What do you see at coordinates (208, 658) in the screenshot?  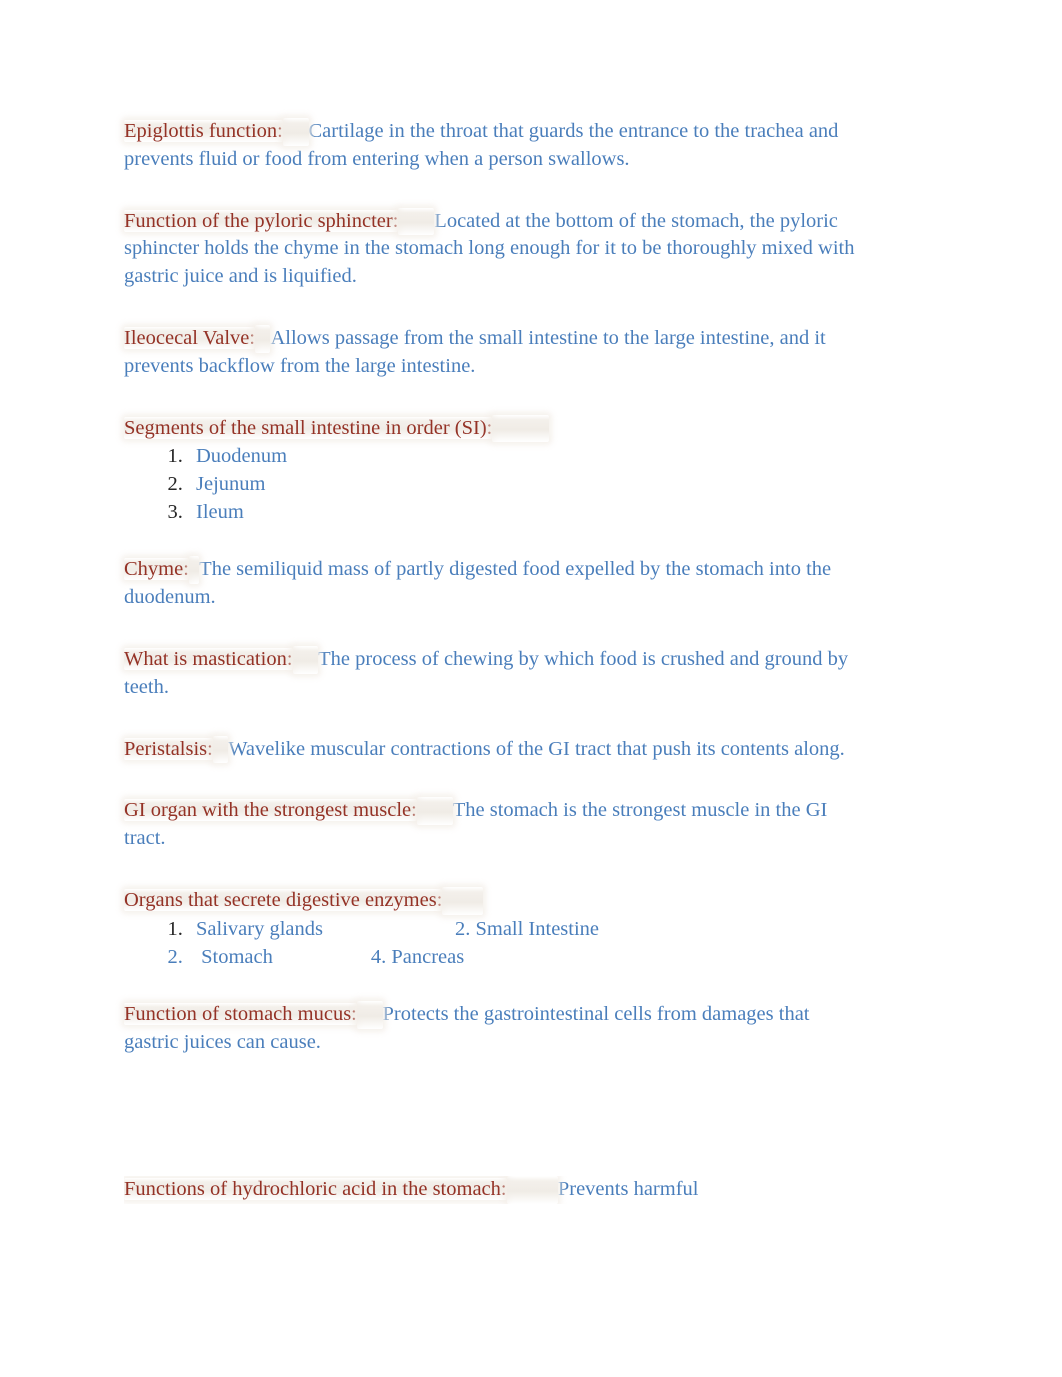 I see `question-label-mastication: What is mastication:` at bounding box center [208, 658].